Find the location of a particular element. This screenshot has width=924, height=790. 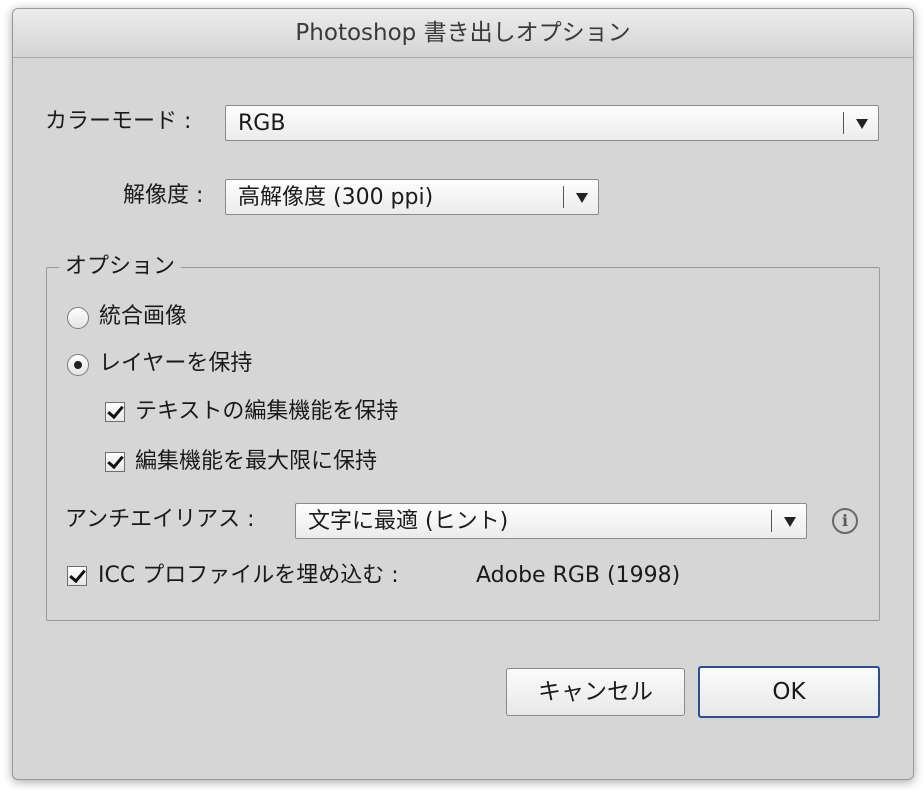

keep-text-editable-label: テキストの編集機能を保持 is located at coordinates (266, 412).